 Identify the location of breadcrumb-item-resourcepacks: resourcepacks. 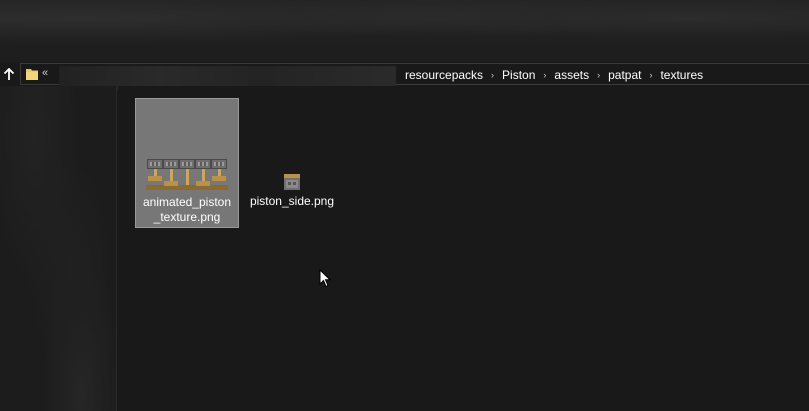
(444, 75).